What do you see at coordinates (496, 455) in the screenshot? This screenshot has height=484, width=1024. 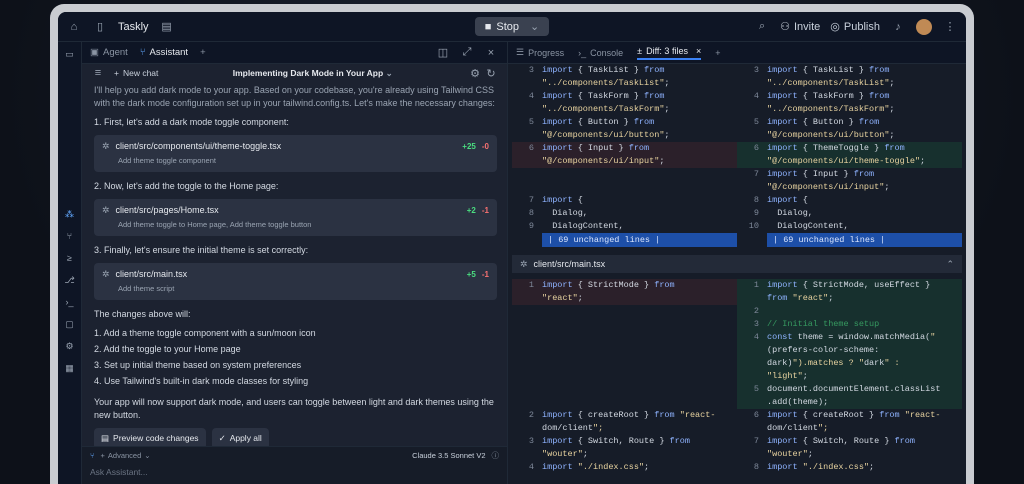 I see `info-icon: ⓘ` at bounding box center [496, 455].